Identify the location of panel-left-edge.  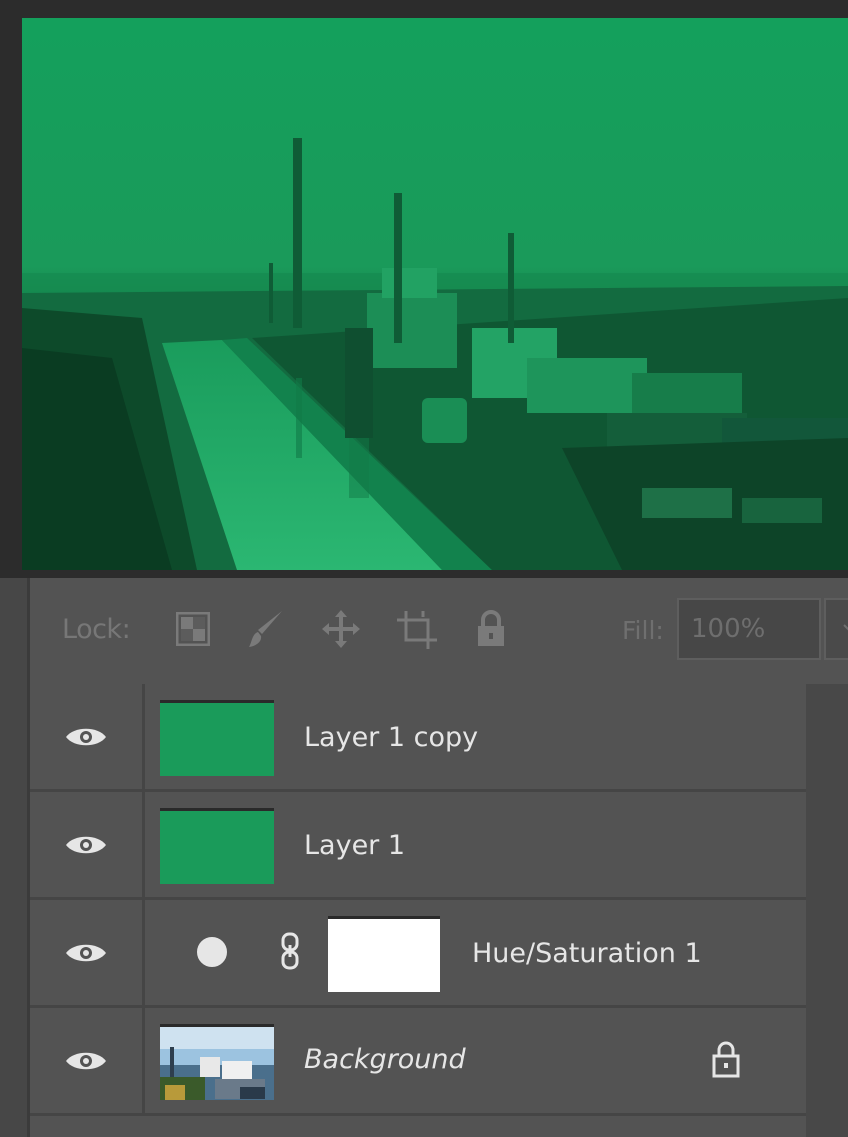
(15, 857).